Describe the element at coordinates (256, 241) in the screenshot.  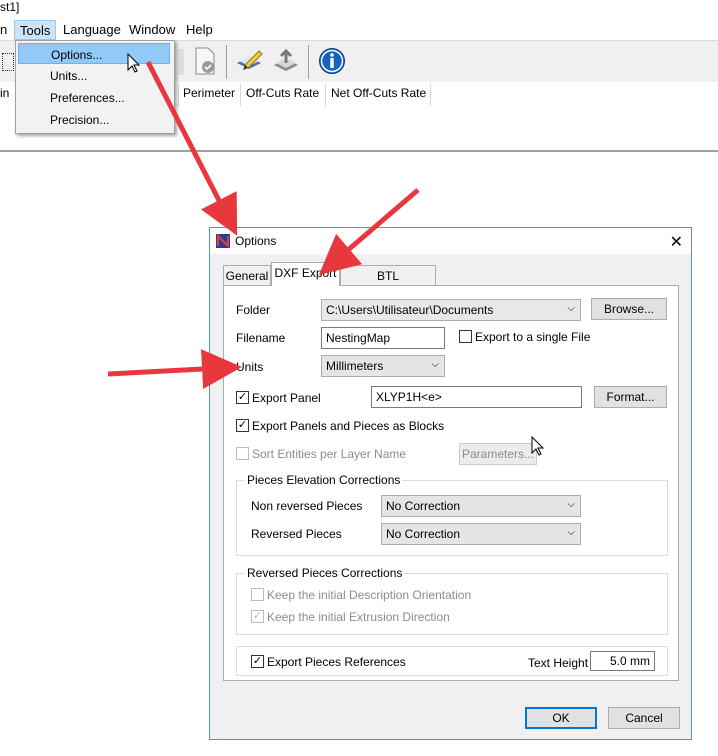
I see `dialog-title: Options` at that location.